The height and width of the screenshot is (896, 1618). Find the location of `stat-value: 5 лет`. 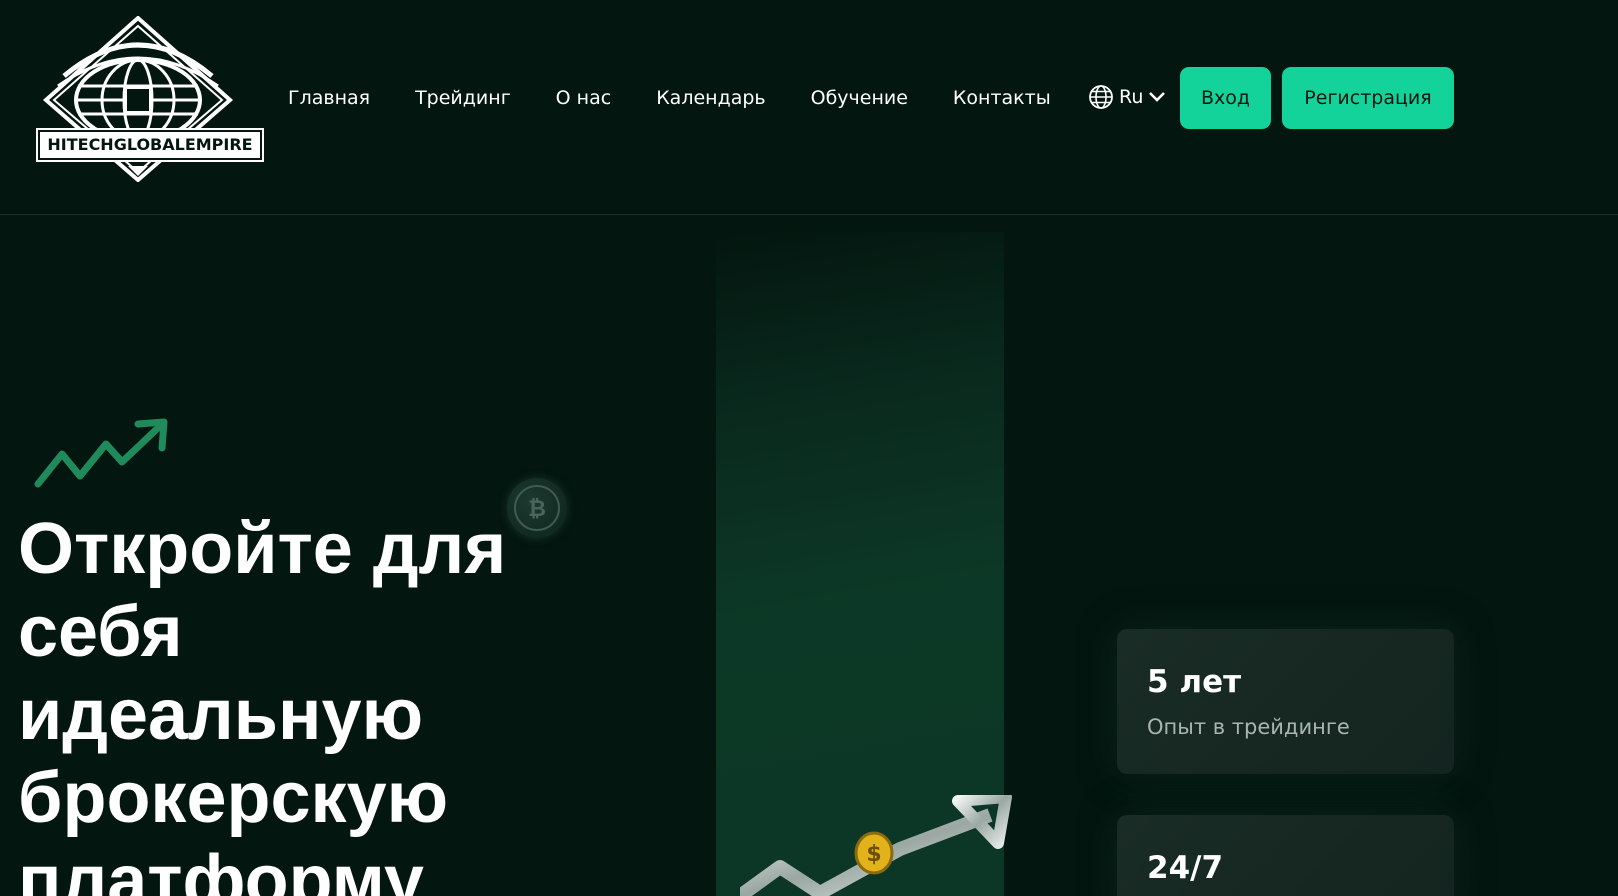

stat-value: 5 лет is located at coordinates (1194, 682).